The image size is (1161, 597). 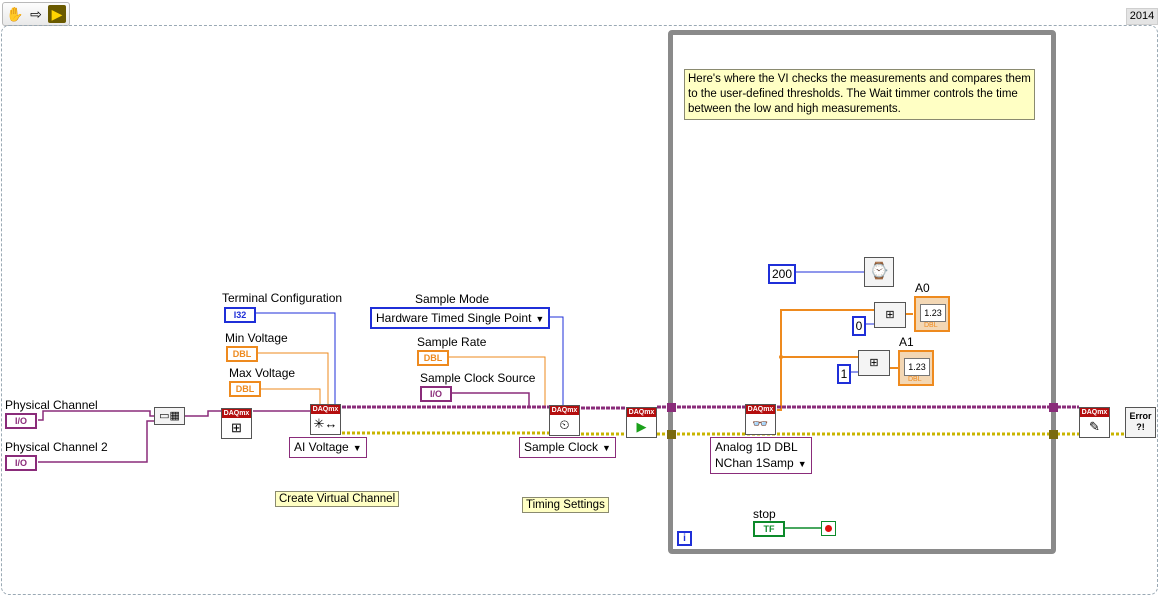 What do you see at coordinates (21, 421) in the screenshot?
I see `physical-channel-control: I/O` at bounding box center [21, 421].